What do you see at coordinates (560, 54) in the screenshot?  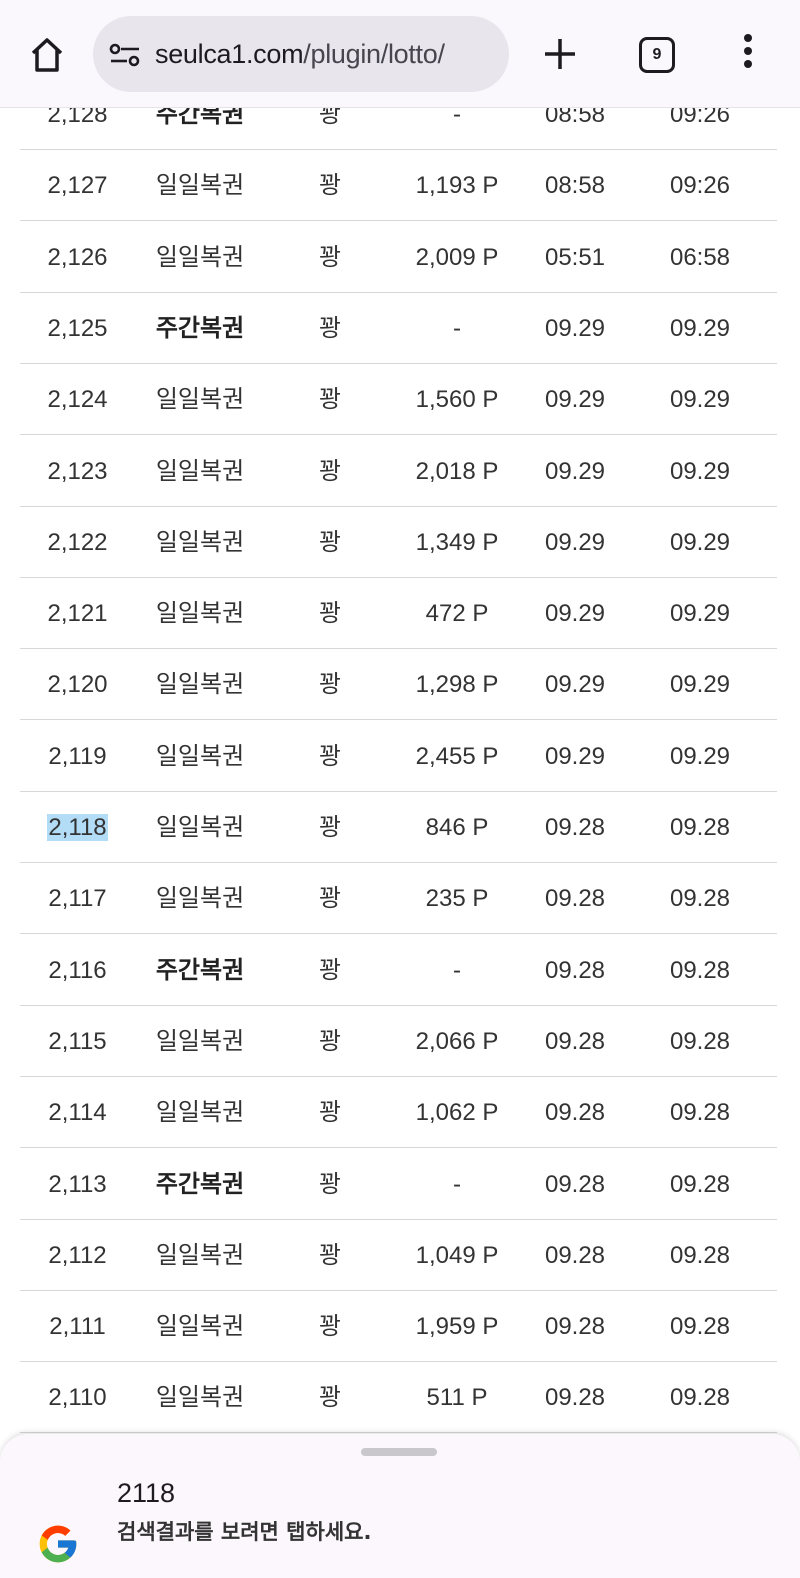 I see `new-tab-icon` at bounding box center [560, 54].